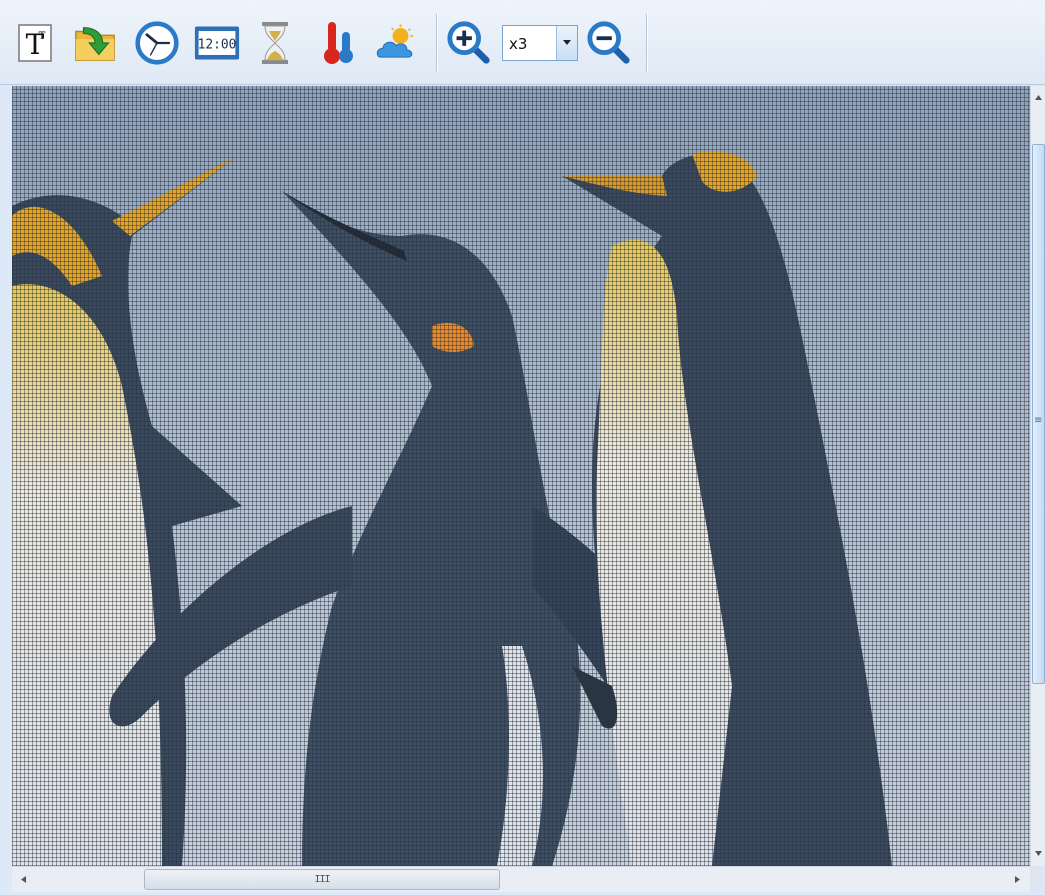 Image resolution: width=1045 pixels, height=895 pixels. Describe the element at coordinates (518, 44) in the screenshot. I see `zoom-level-value: x3` at that location.